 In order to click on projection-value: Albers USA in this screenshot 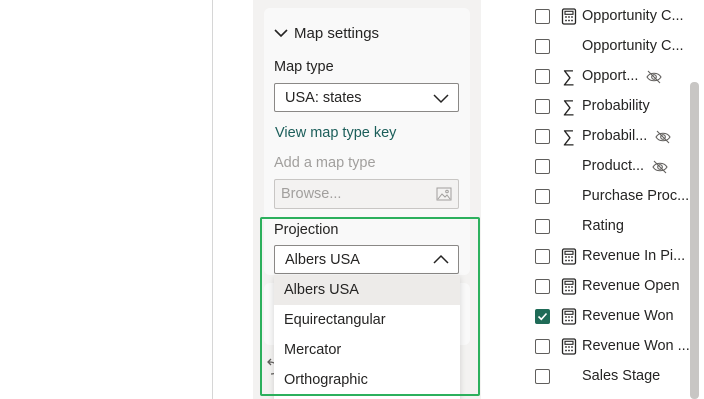, I will do `click(322, 259)`.